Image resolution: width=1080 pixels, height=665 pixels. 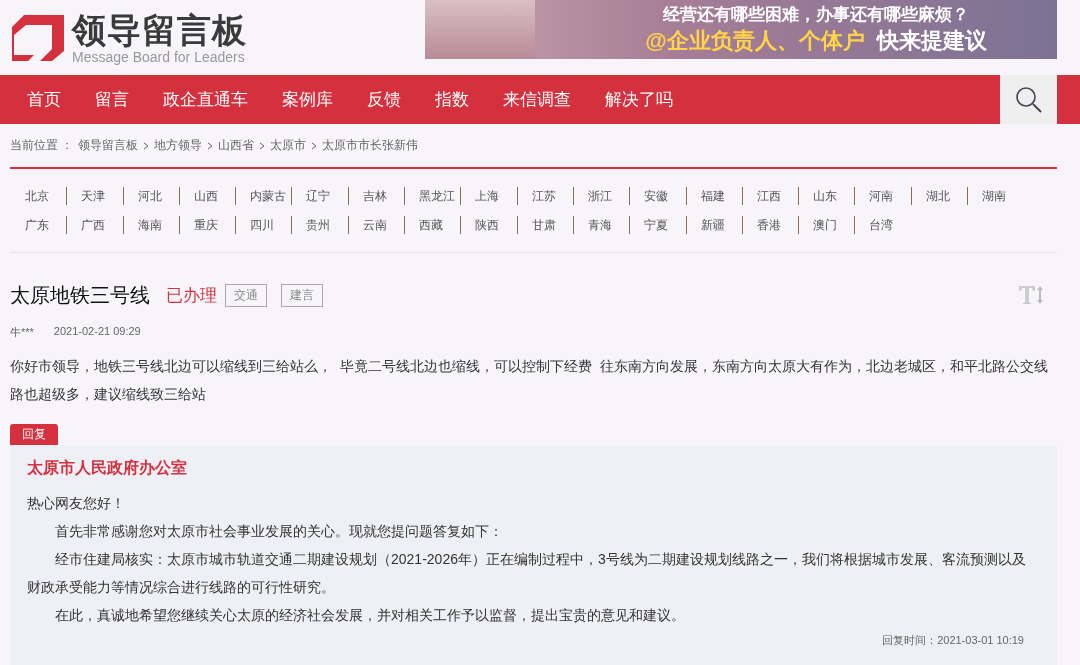 I want to click on breadcrumb-link: 太原市, so click(x=288, y=145).